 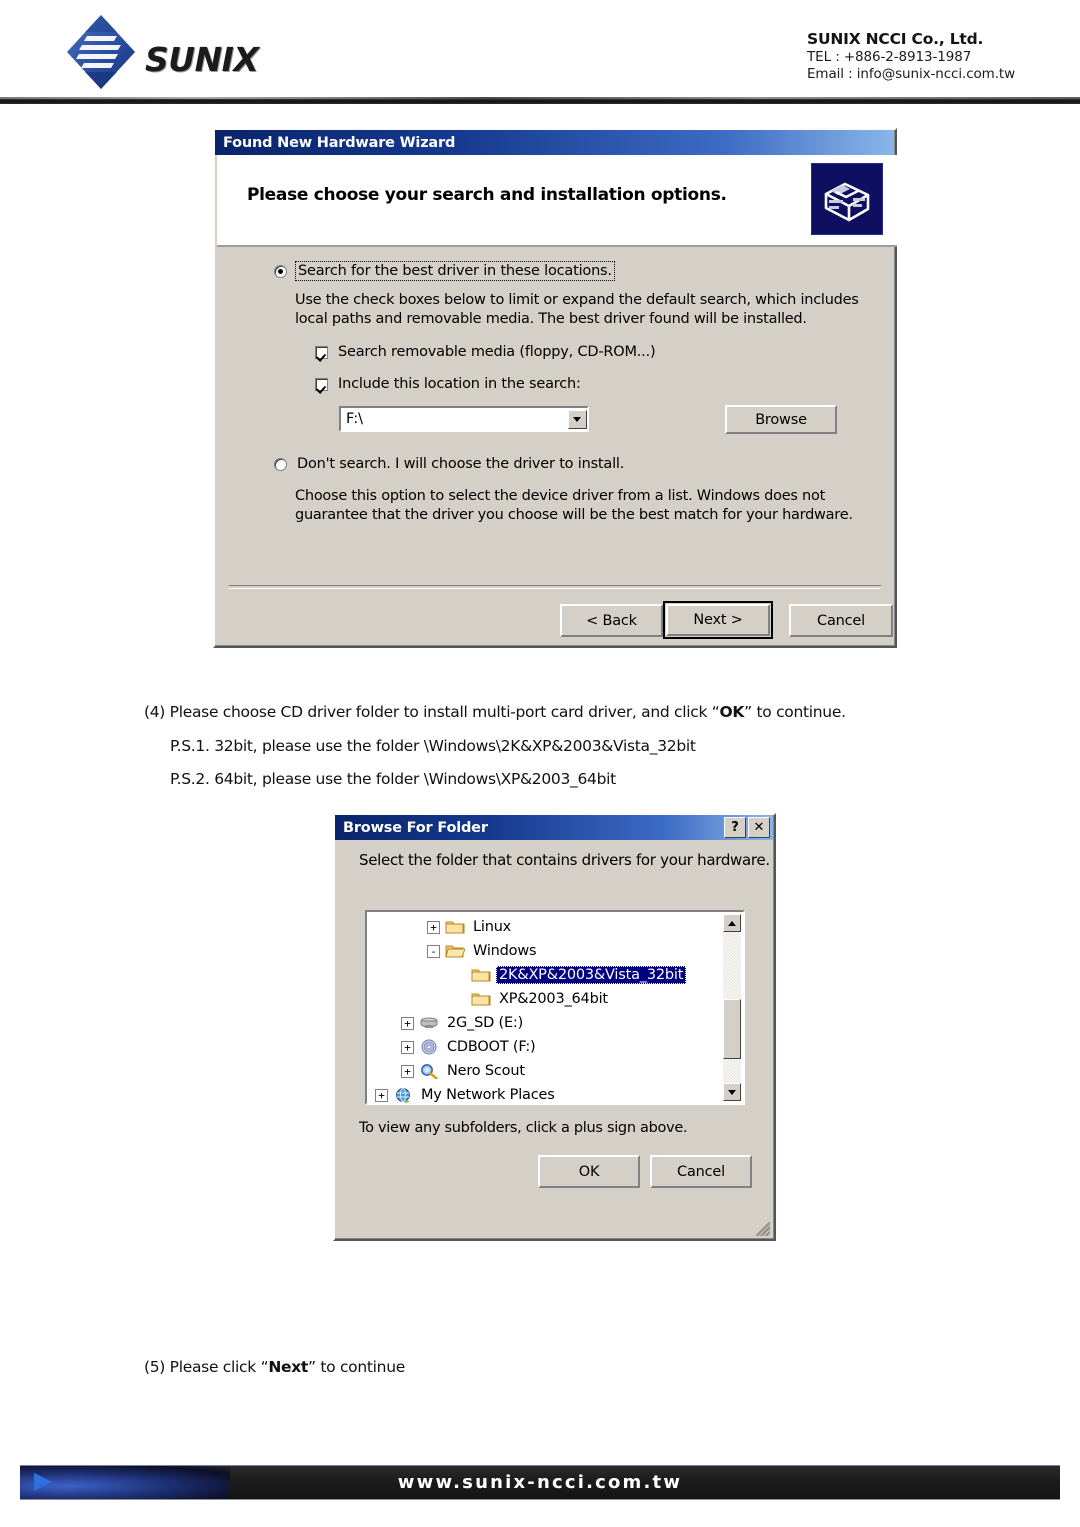 I want to click on browse-button-label: Browse, so click(x=781, y=419).